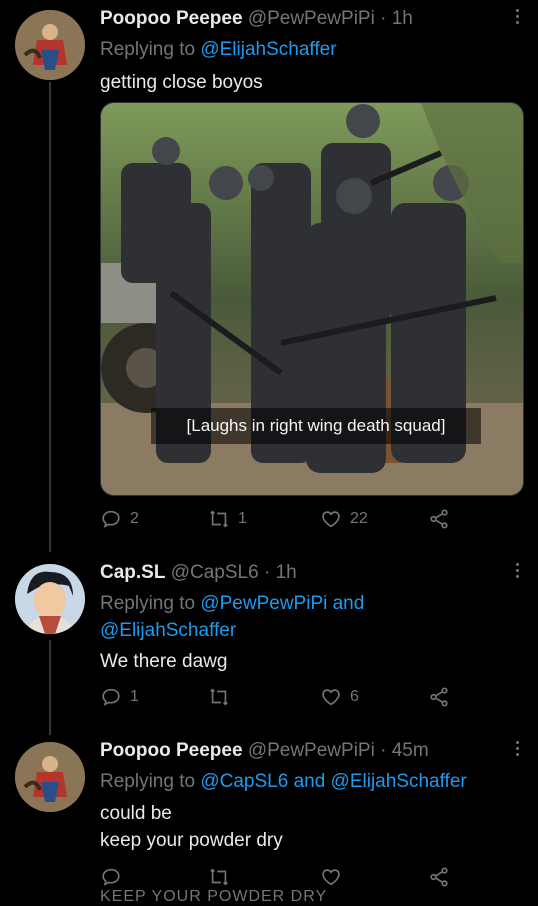  Describe the element at coordinates (134, 518) in the screenshot. I see `reply-count: 2` at that location.